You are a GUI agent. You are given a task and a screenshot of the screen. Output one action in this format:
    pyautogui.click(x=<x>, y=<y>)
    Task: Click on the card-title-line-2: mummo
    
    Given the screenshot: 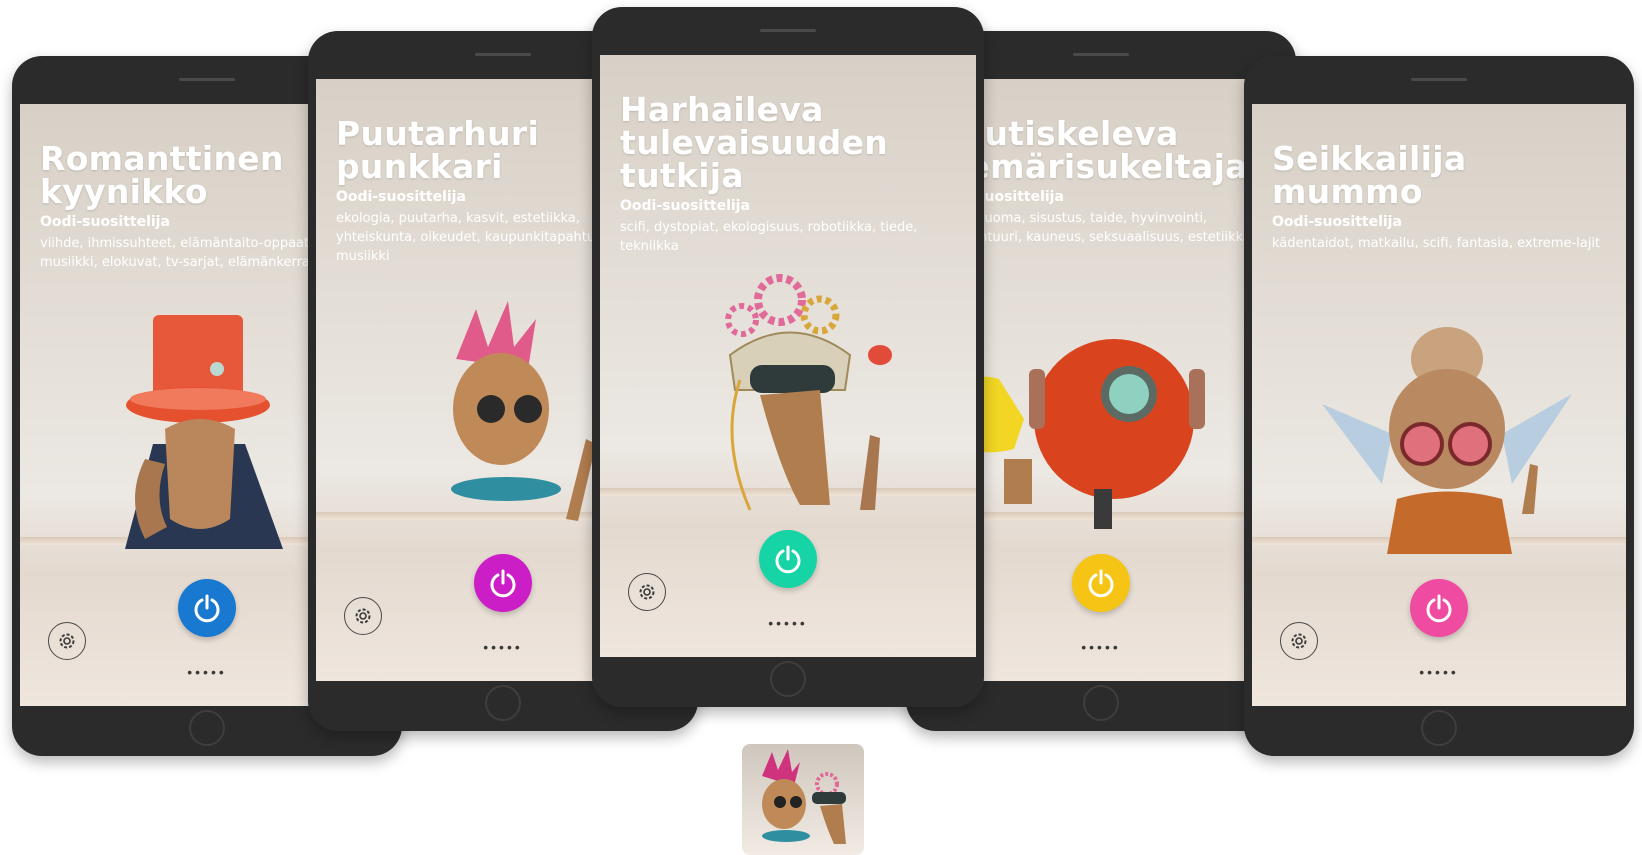 What is the action you would take?
    pyautogui.click(x=1347, y=191)
    